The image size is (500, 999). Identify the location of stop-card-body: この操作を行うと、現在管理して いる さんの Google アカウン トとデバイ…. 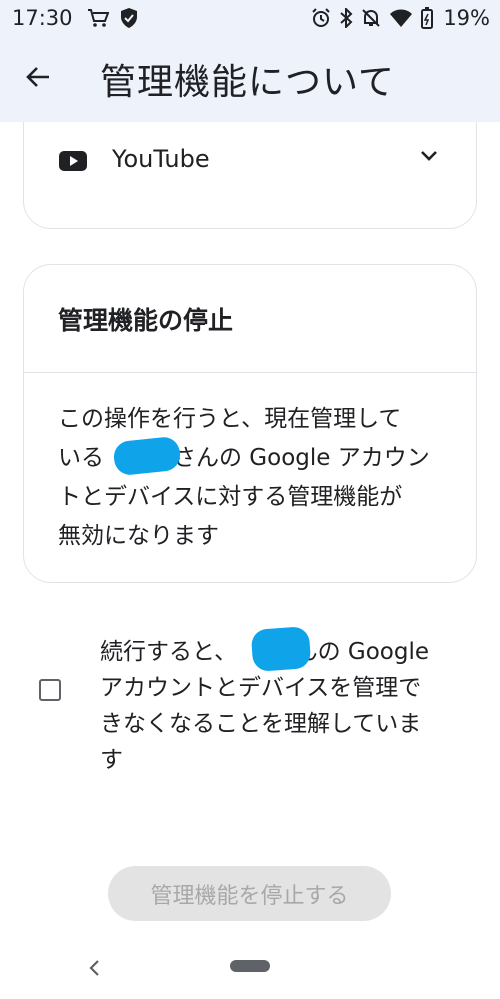
(258, 478).